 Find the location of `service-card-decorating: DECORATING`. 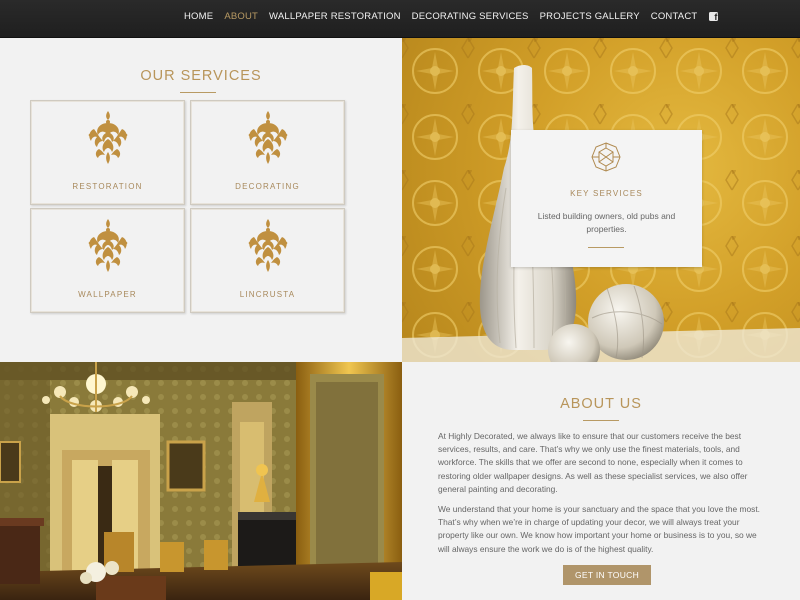

service-card-decorating: DECORATING is located at coordinates (267, 152).